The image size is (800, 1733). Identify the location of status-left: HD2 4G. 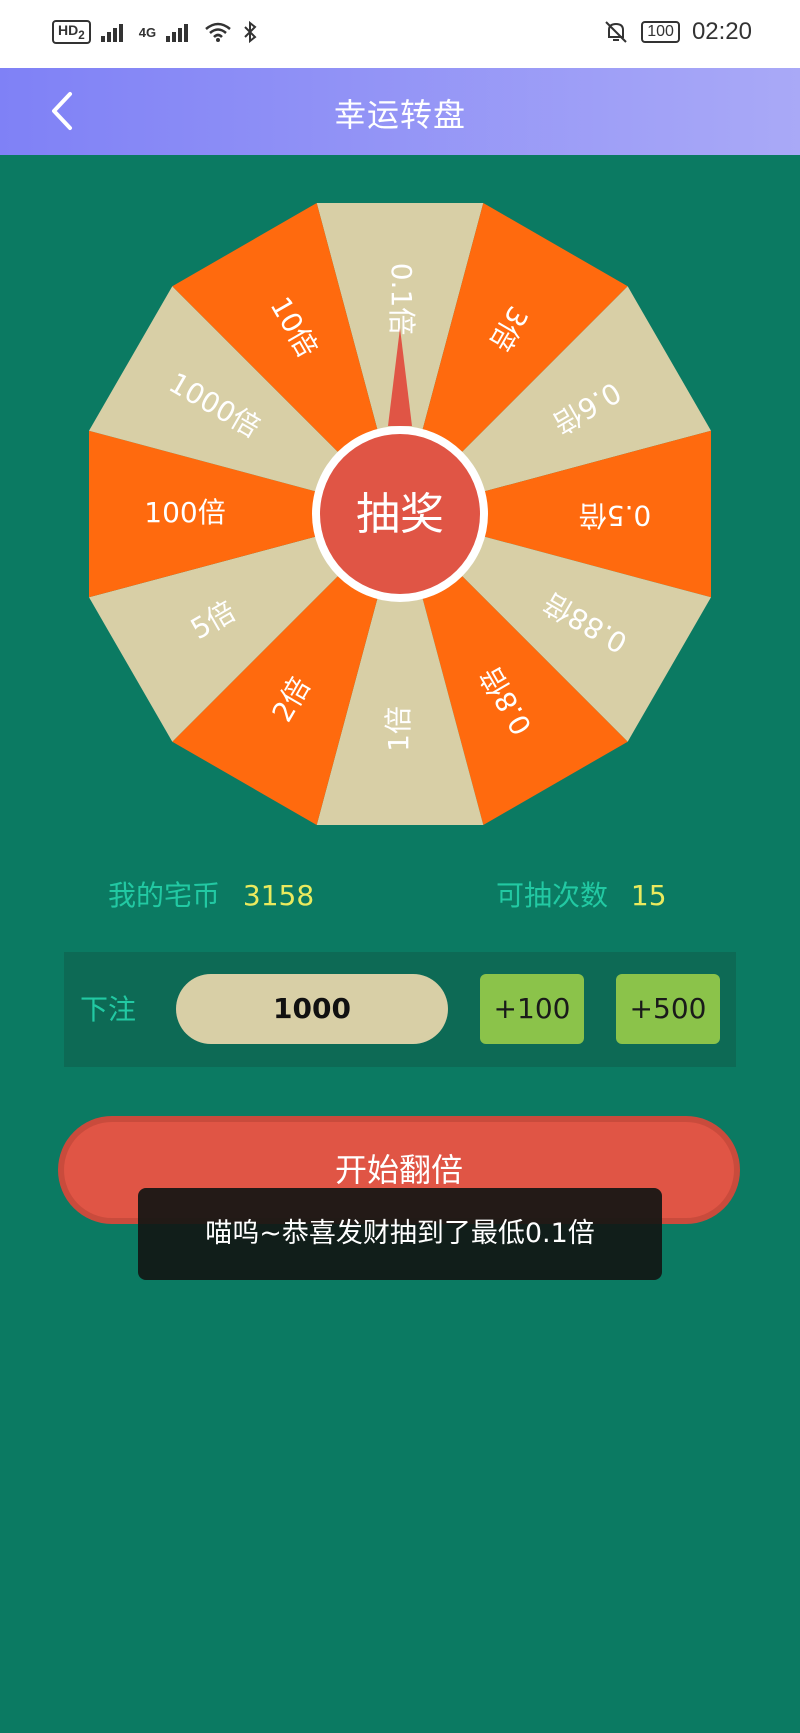
(155, 32).